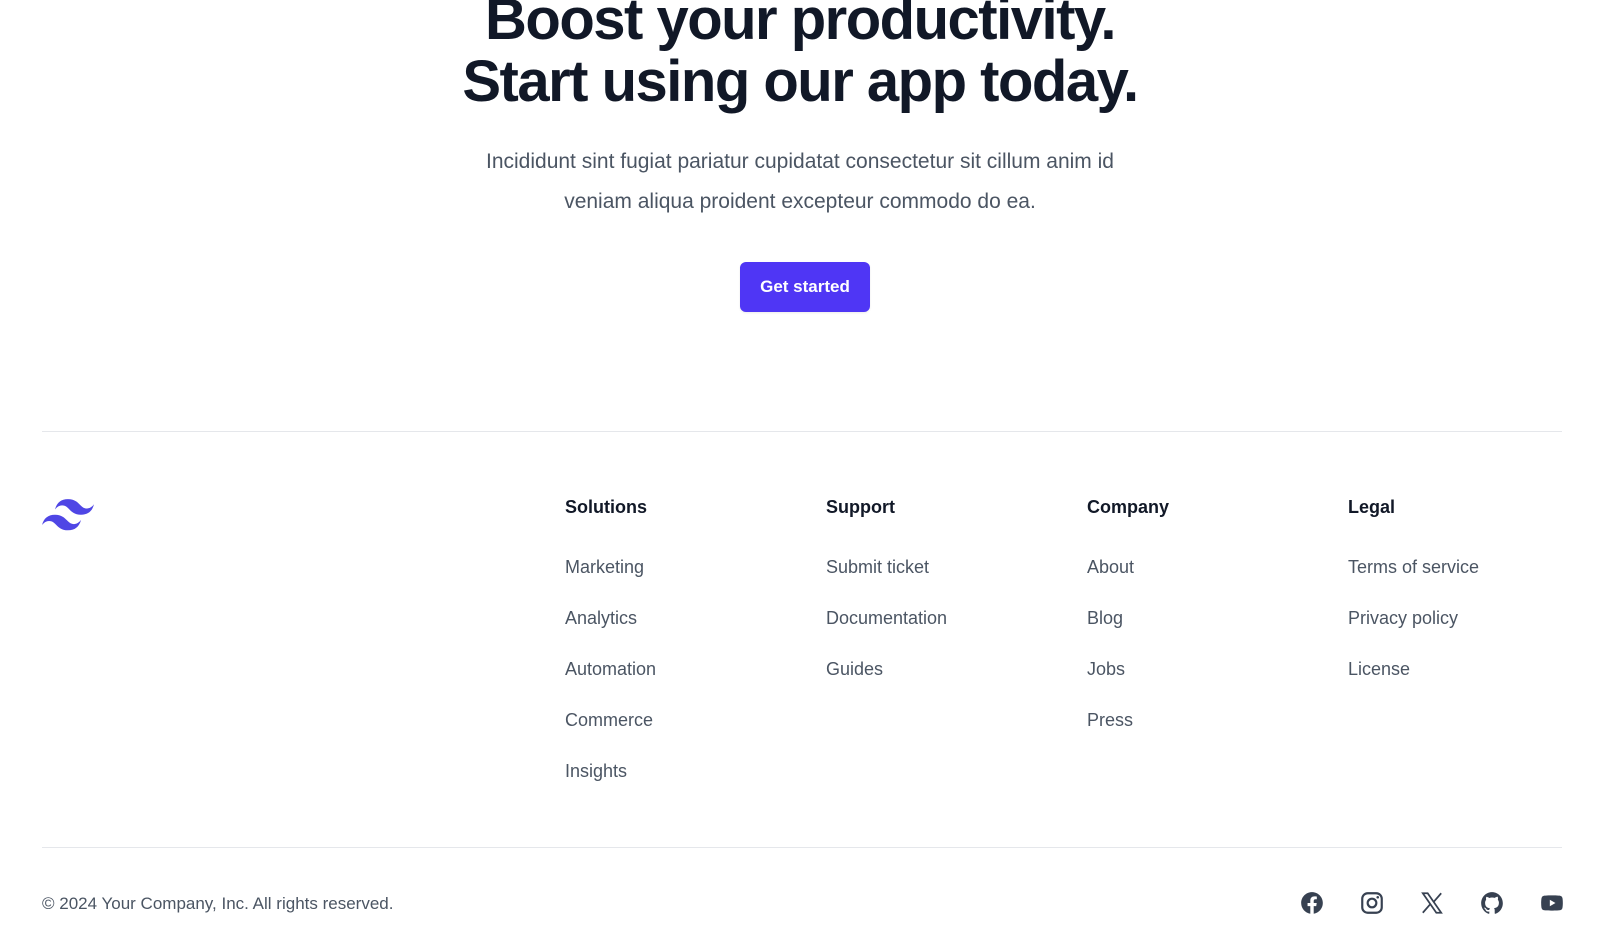  I want to click on footer-link-text: Commerce, so click(609, 720).